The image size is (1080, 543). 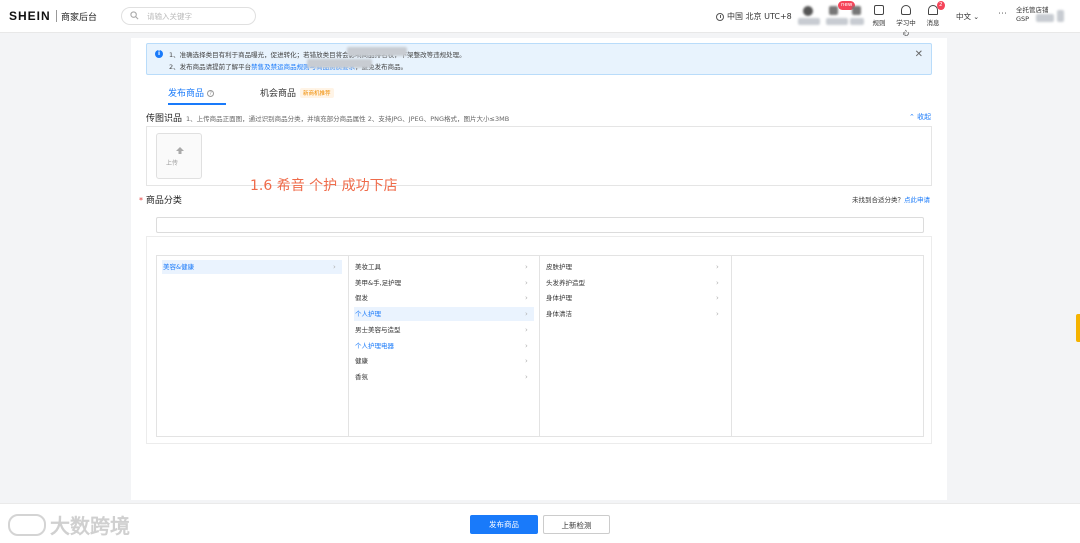 I want to click on learning-center-button: 学习中心, so click(x=906, y=21).